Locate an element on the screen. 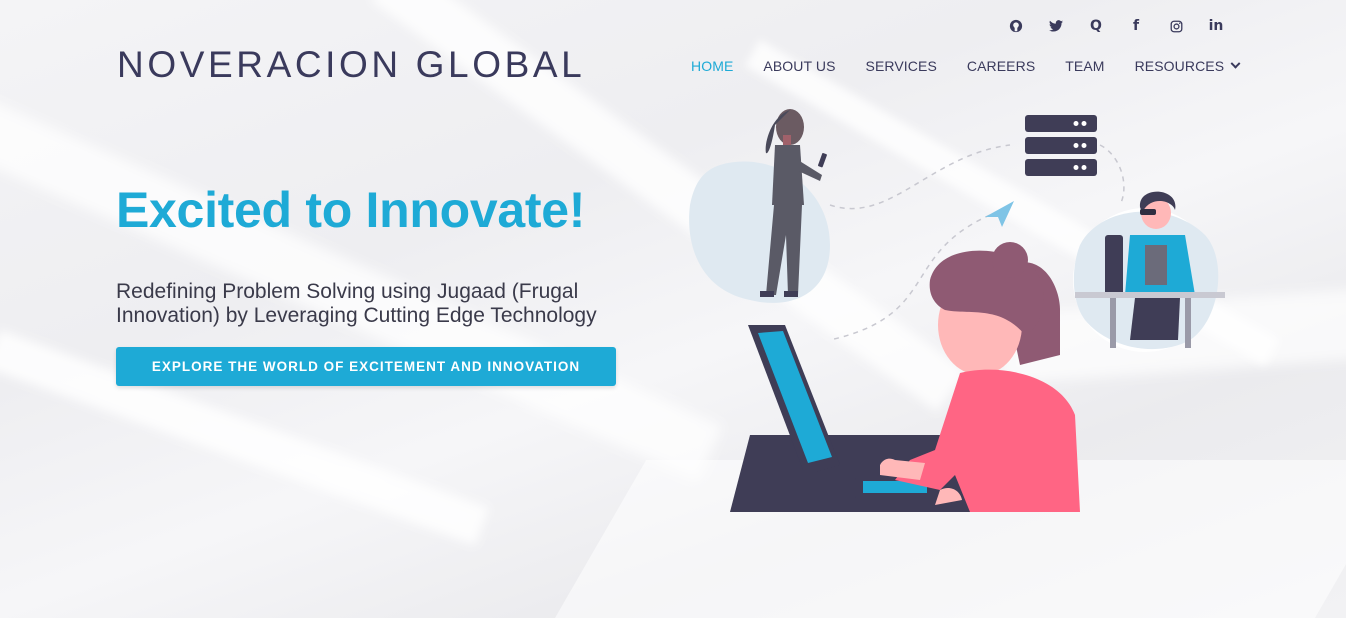 The width and height of the screenshot is (1346, 618). site-logo: NOVERACION GLOBAL is located at coordinates (351, 65).